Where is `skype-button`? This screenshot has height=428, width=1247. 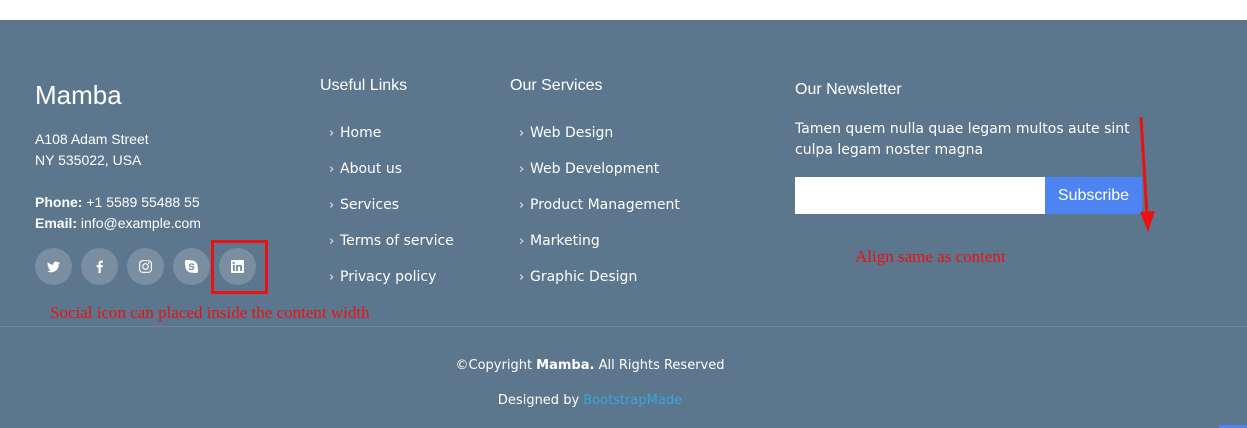 skype-button is located at coordinates (191, 266).